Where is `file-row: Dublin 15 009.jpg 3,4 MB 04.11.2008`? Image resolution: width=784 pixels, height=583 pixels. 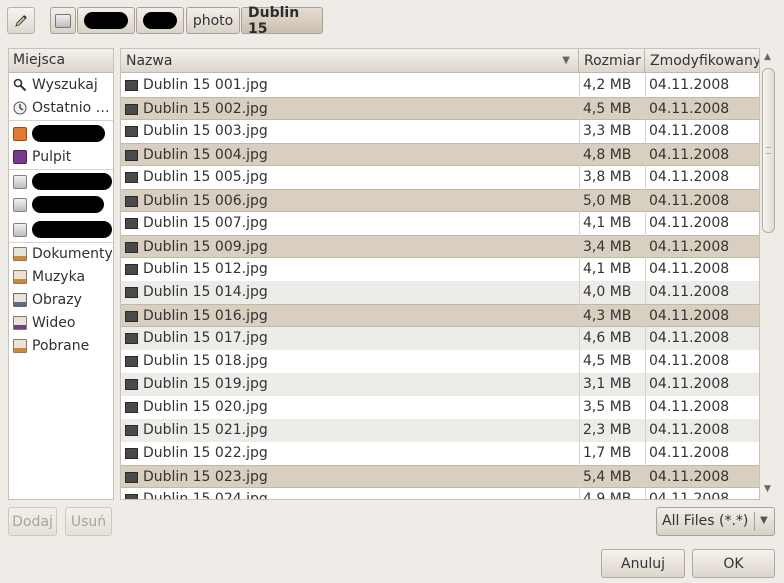 file-row: Dublin 15 009.jpg 3,4 MB 04.11.2008 is located at coordinates (440, 246).